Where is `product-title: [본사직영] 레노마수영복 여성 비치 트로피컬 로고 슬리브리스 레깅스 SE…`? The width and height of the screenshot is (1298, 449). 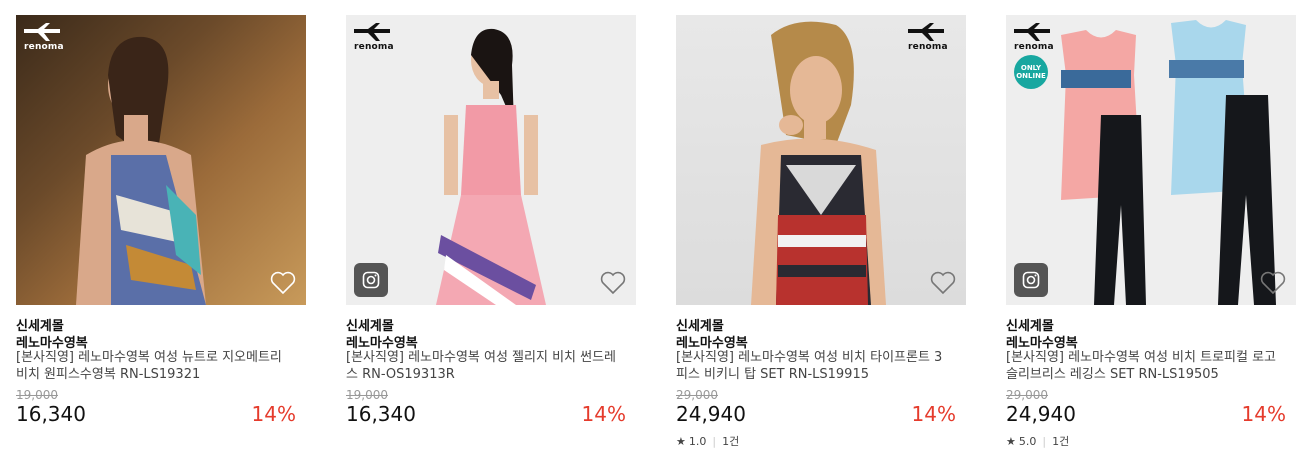 product-title: [본사직영] 레노마수영복 여성 비치 트로피컬 로고 슬리브리스 레깅스 SE… is located at coordinates (1141, 366).